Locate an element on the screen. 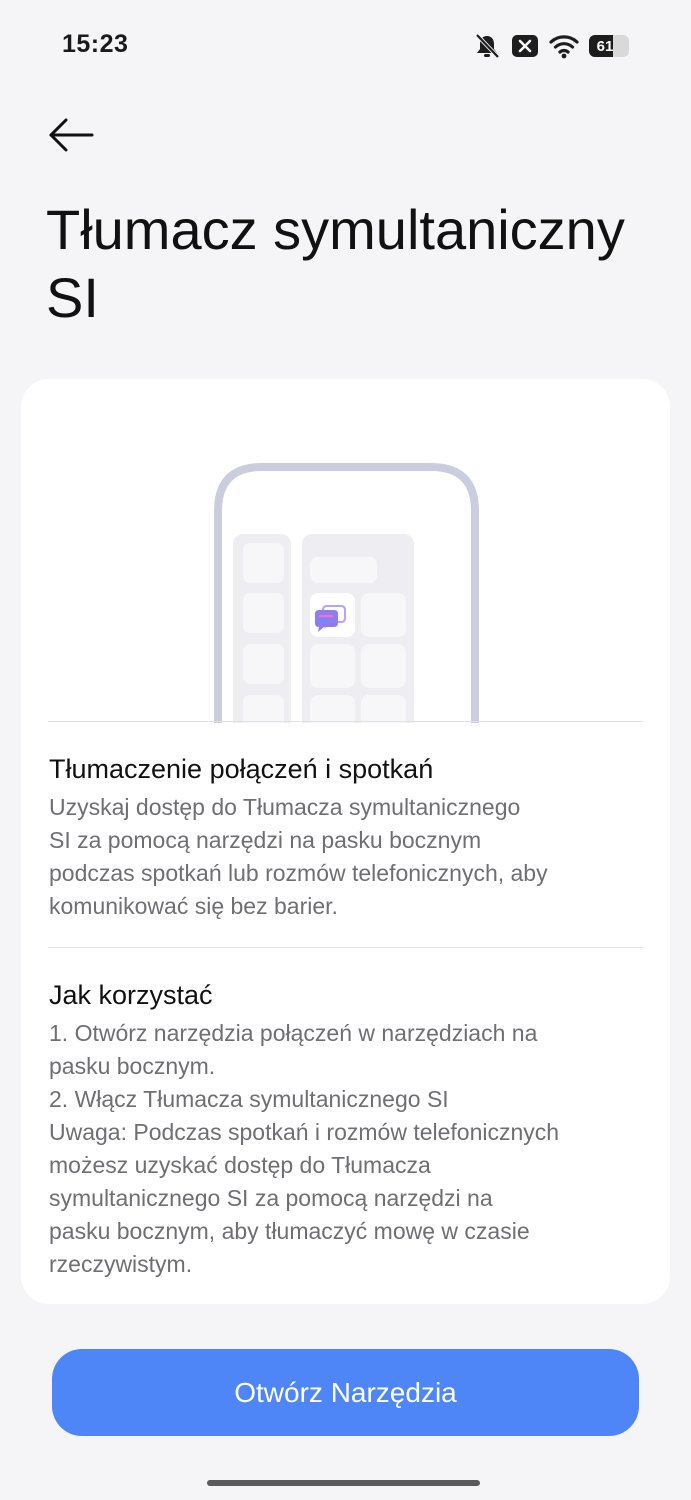 Image resolution: width=691 pixels, height=1500 pixels. back-arrow-icon is located at coordinates (71, 135).